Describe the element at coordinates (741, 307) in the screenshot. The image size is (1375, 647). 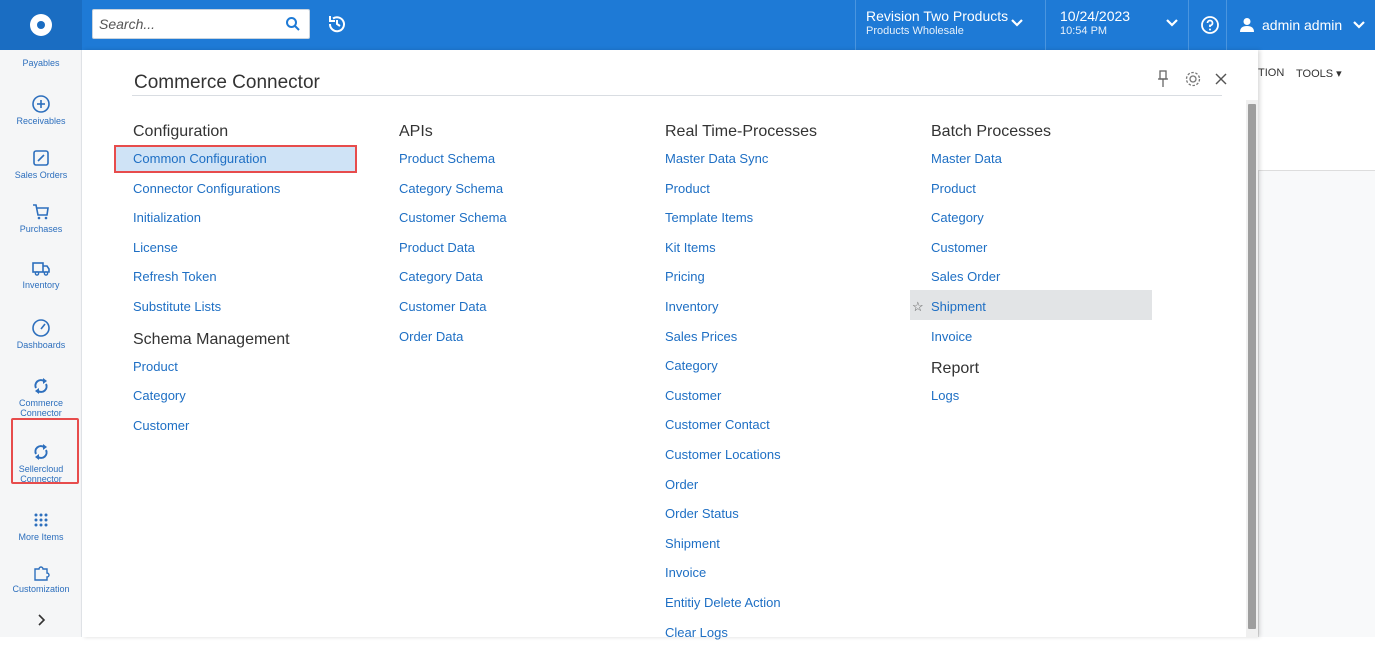
I see `link-inventory: Inventory` at that location.